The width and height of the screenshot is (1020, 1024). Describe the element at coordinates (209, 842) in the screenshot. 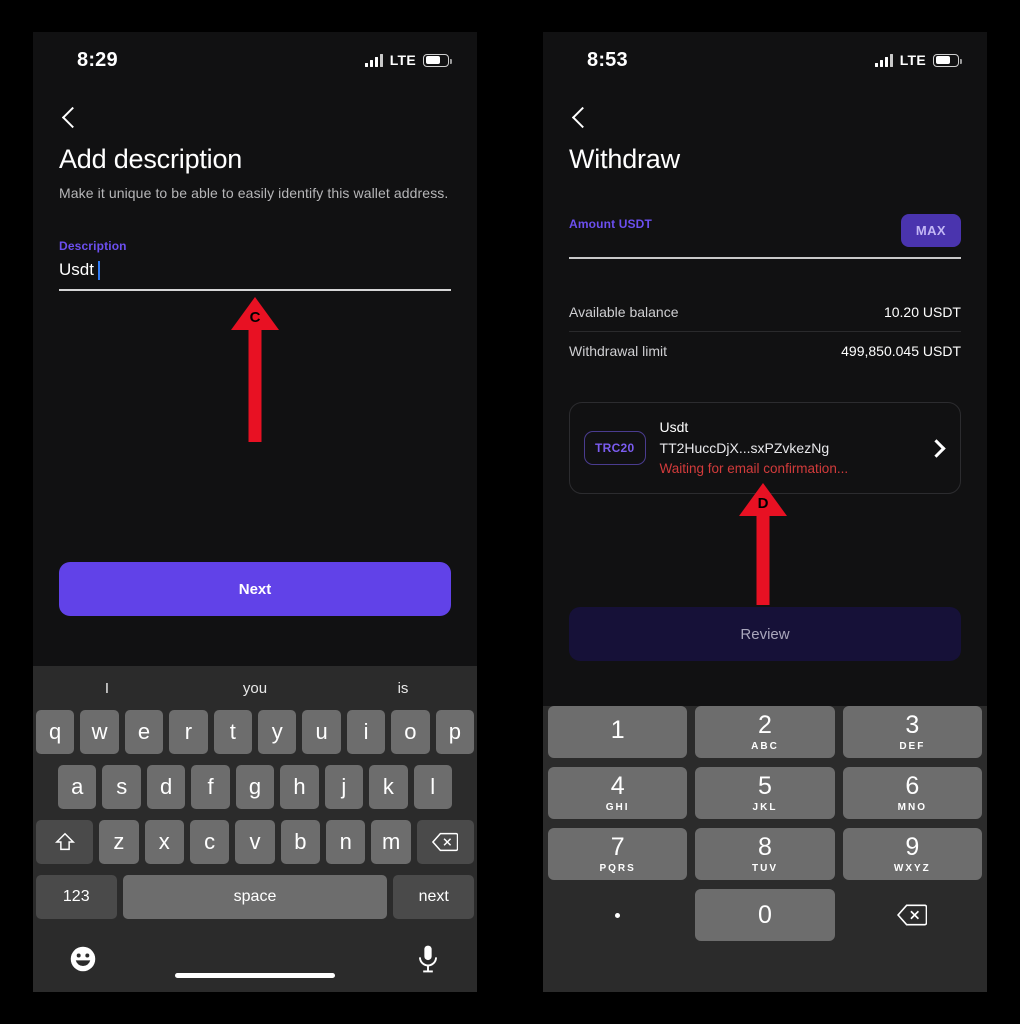

I see `key-c: c` at that location.